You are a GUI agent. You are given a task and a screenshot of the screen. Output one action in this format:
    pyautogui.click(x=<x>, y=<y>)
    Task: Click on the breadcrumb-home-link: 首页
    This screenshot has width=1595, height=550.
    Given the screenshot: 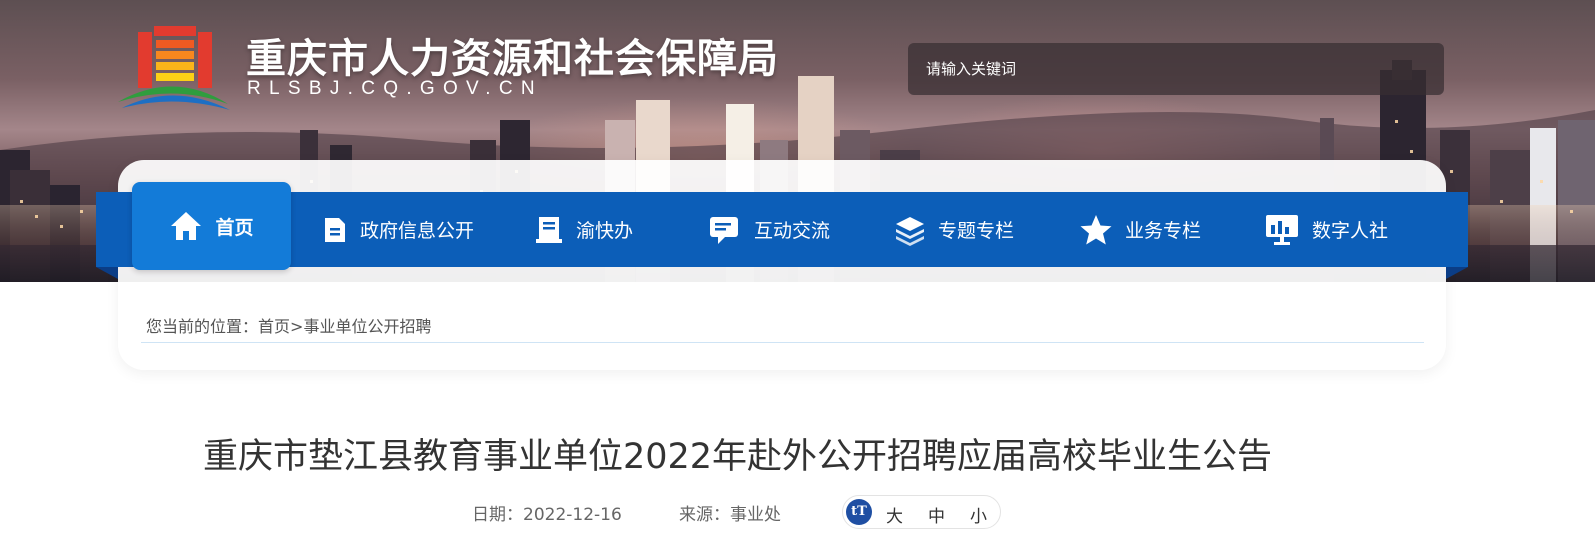 What is the action you would take?
    pyautogui.click(x=274, y=326)
    